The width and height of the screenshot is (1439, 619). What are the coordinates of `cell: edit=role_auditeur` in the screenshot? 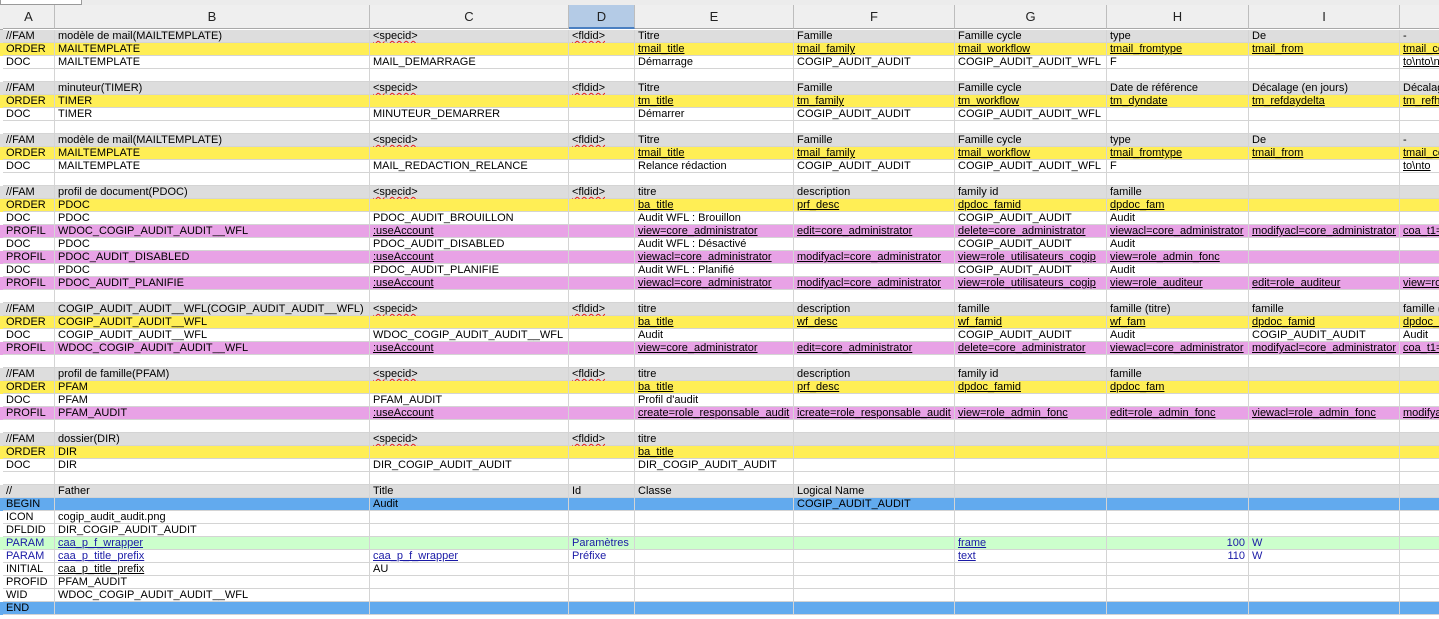 It's located at (1324, 283).